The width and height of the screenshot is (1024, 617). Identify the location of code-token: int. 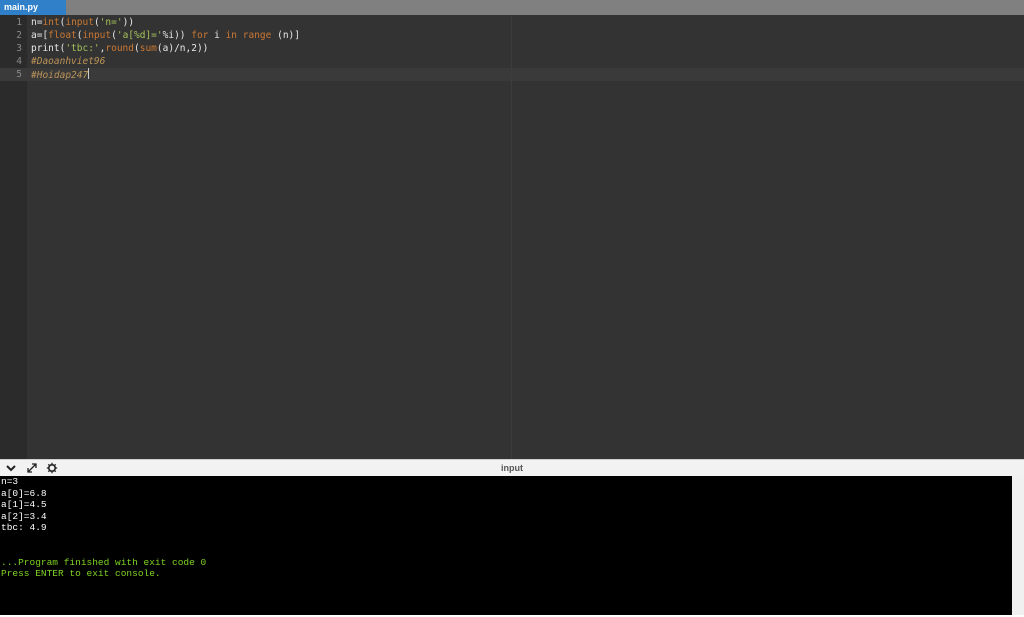
(51, 22).